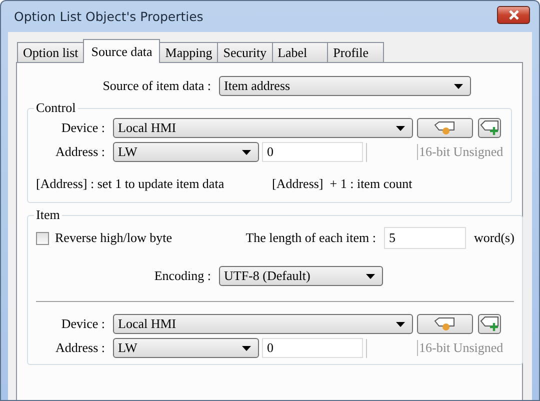 The height and width of the screenshot is (401, 540). Describe the element at coordinates (114, 238) in the screenshot. I see `checkbox-label: Reverse high/low byte` at that location.